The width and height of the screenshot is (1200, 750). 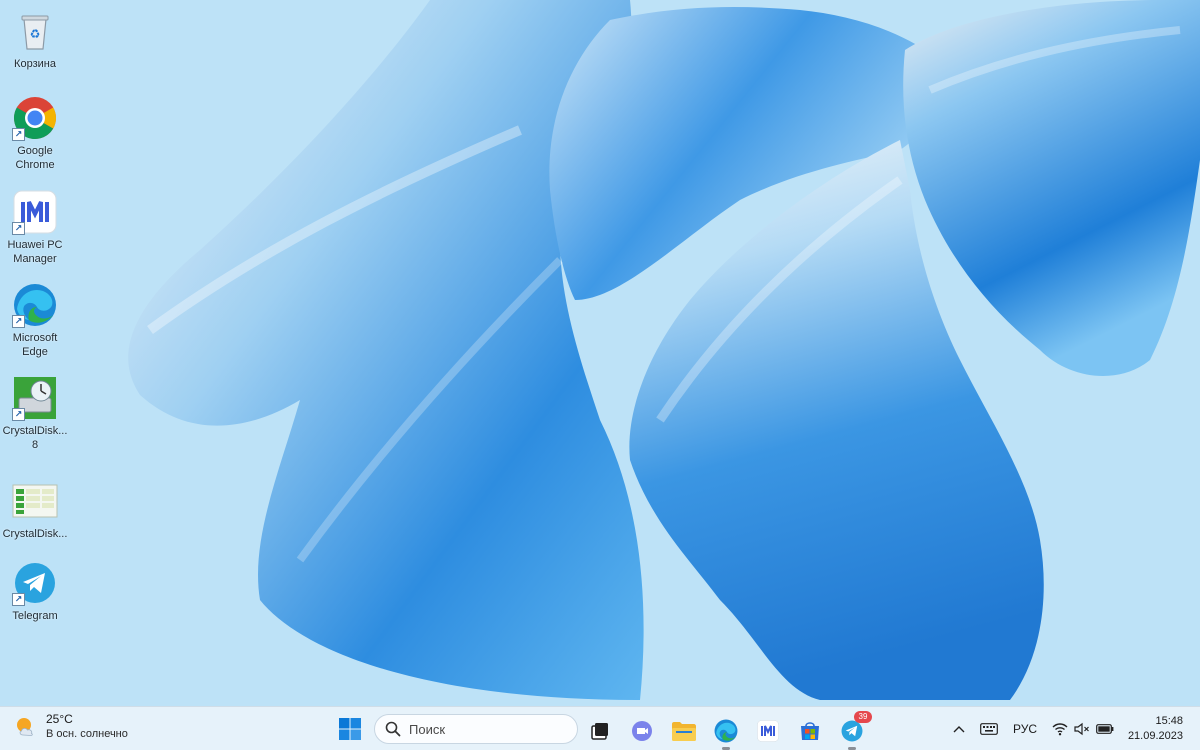 I want to click on search-icon, so click(x=393, y=729).